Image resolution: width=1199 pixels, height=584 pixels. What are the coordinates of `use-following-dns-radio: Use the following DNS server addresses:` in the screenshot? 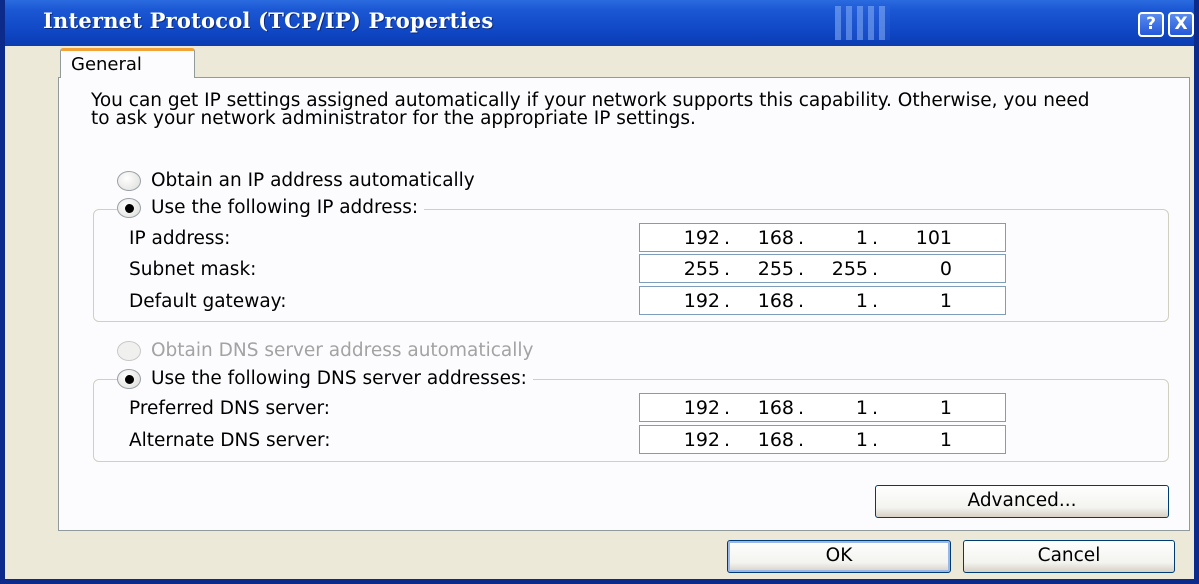 It's located at (325, 378).